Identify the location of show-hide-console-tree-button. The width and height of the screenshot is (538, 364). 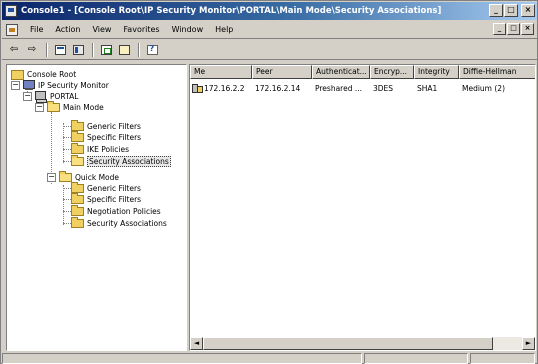
(78, 50).